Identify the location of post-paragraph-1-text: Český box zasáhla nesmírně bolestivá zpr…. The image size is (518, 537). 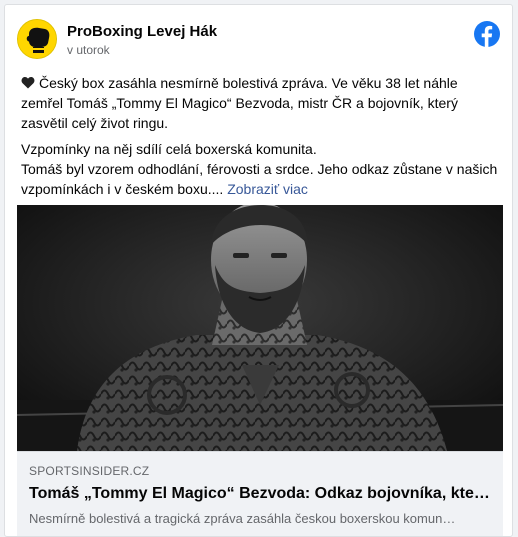
(239, 103).